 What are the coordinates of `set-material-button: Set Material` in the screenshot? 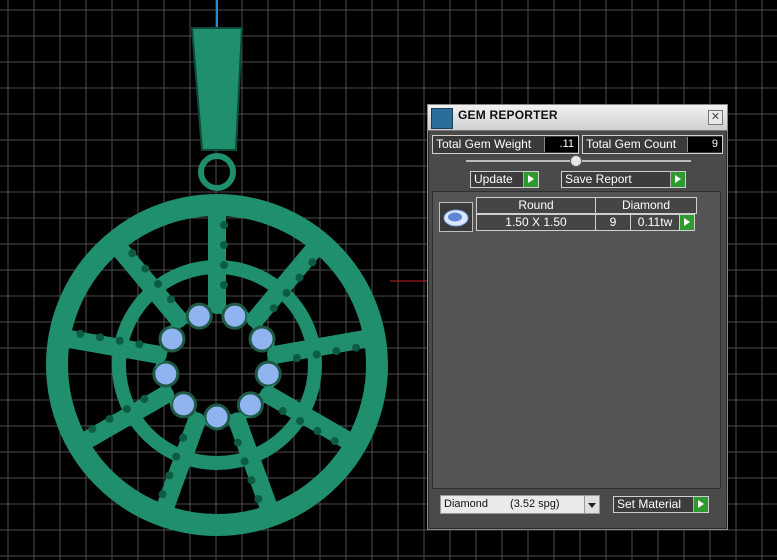 It's located at (661, 504).